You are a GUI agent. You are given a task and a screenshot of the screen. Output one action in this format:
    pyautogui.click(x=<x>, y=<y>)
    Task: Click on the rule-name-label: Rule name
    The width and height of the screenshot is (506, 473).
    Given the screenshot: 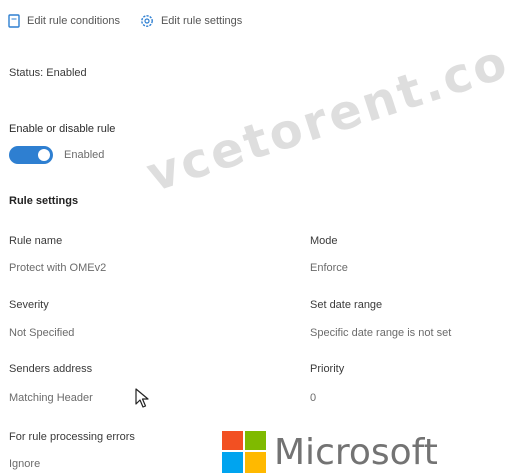 What is the action you would take?
    pyautogui.click(x=36, y=241)
    